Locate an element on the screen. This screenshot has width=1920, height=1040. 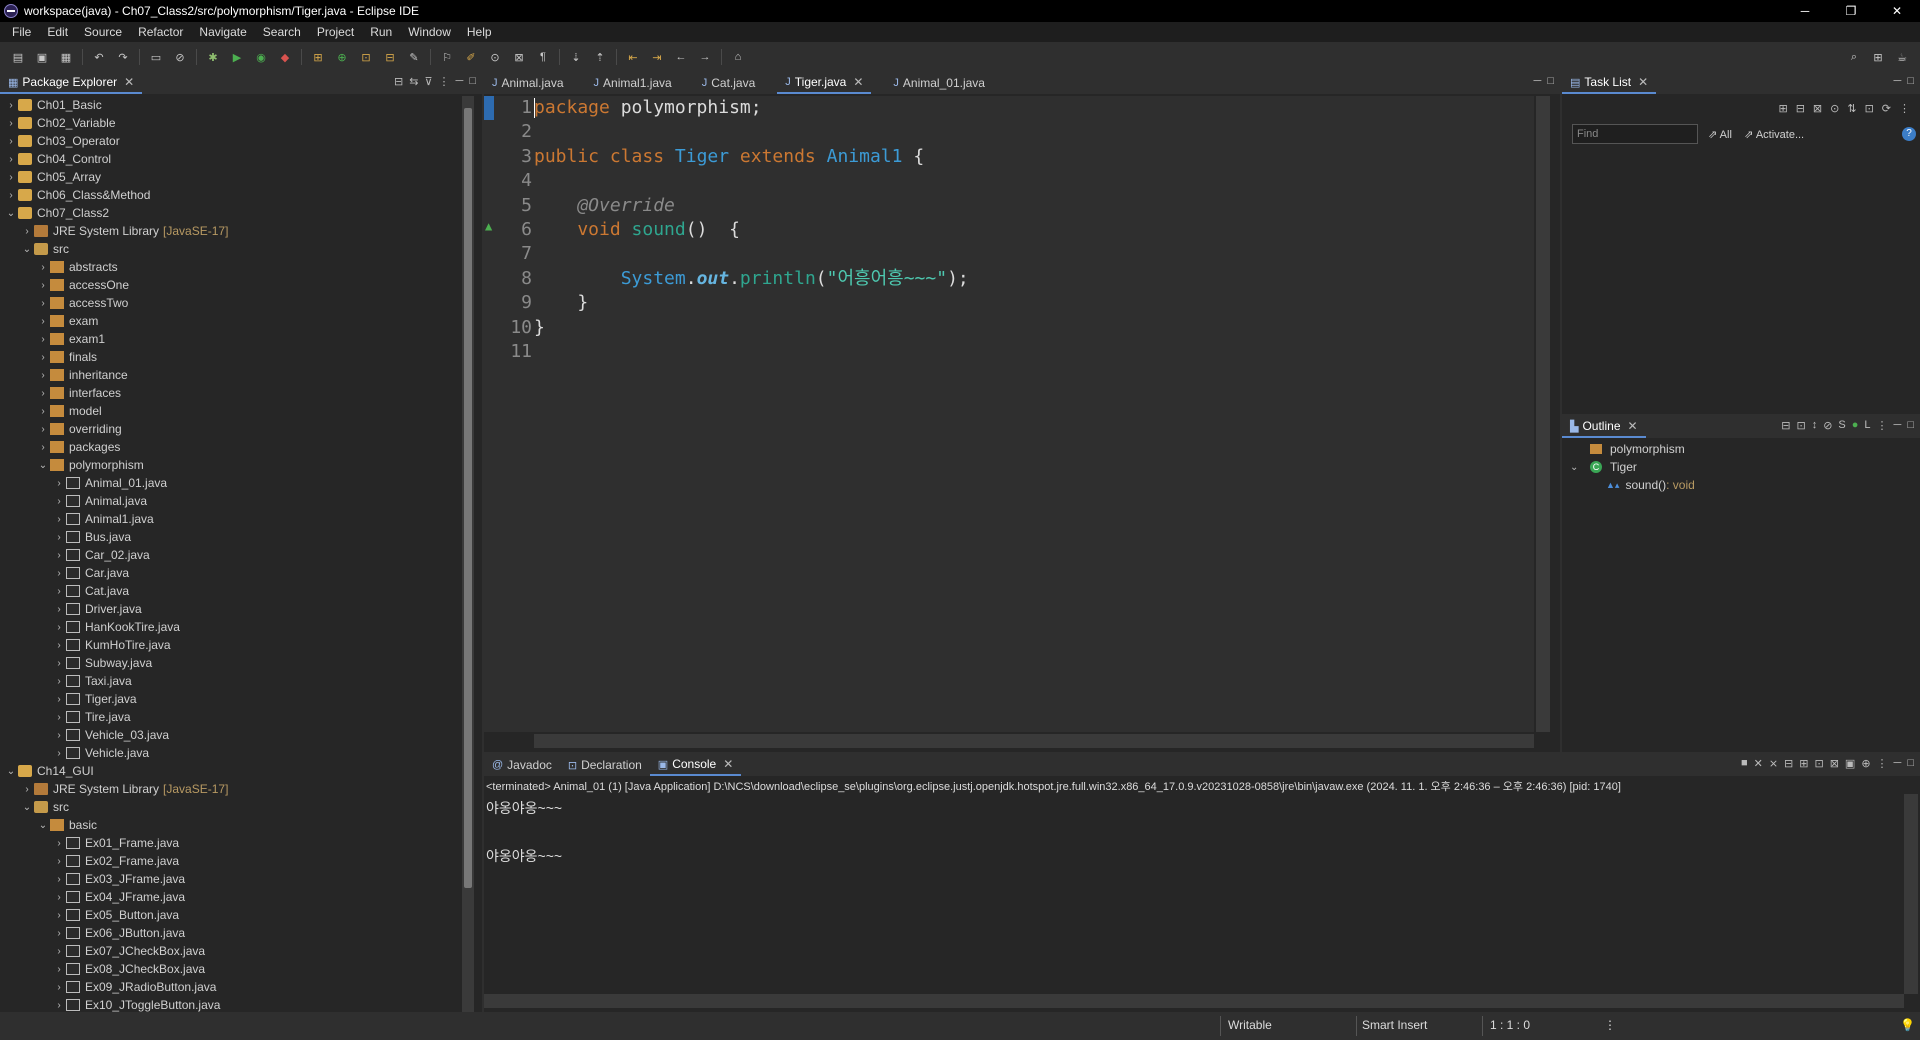
categorized-icon: ⊟ is located at coordinates (1800, 108).